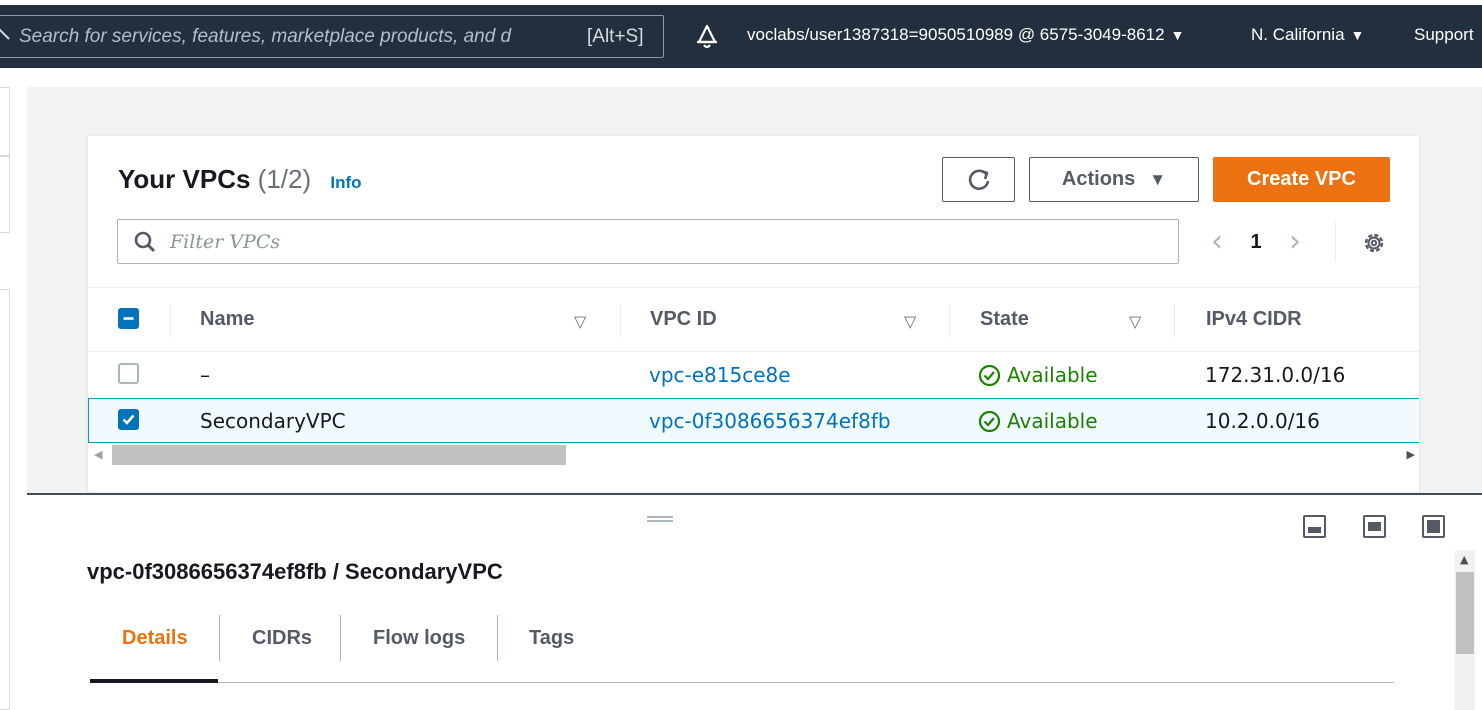 This screenshot has width=1482, height=710. What do you see at coordinates (282, 649) in the screenshot?
I see `tab-cidrs: CIDRs` at bounding box center [282, 649].